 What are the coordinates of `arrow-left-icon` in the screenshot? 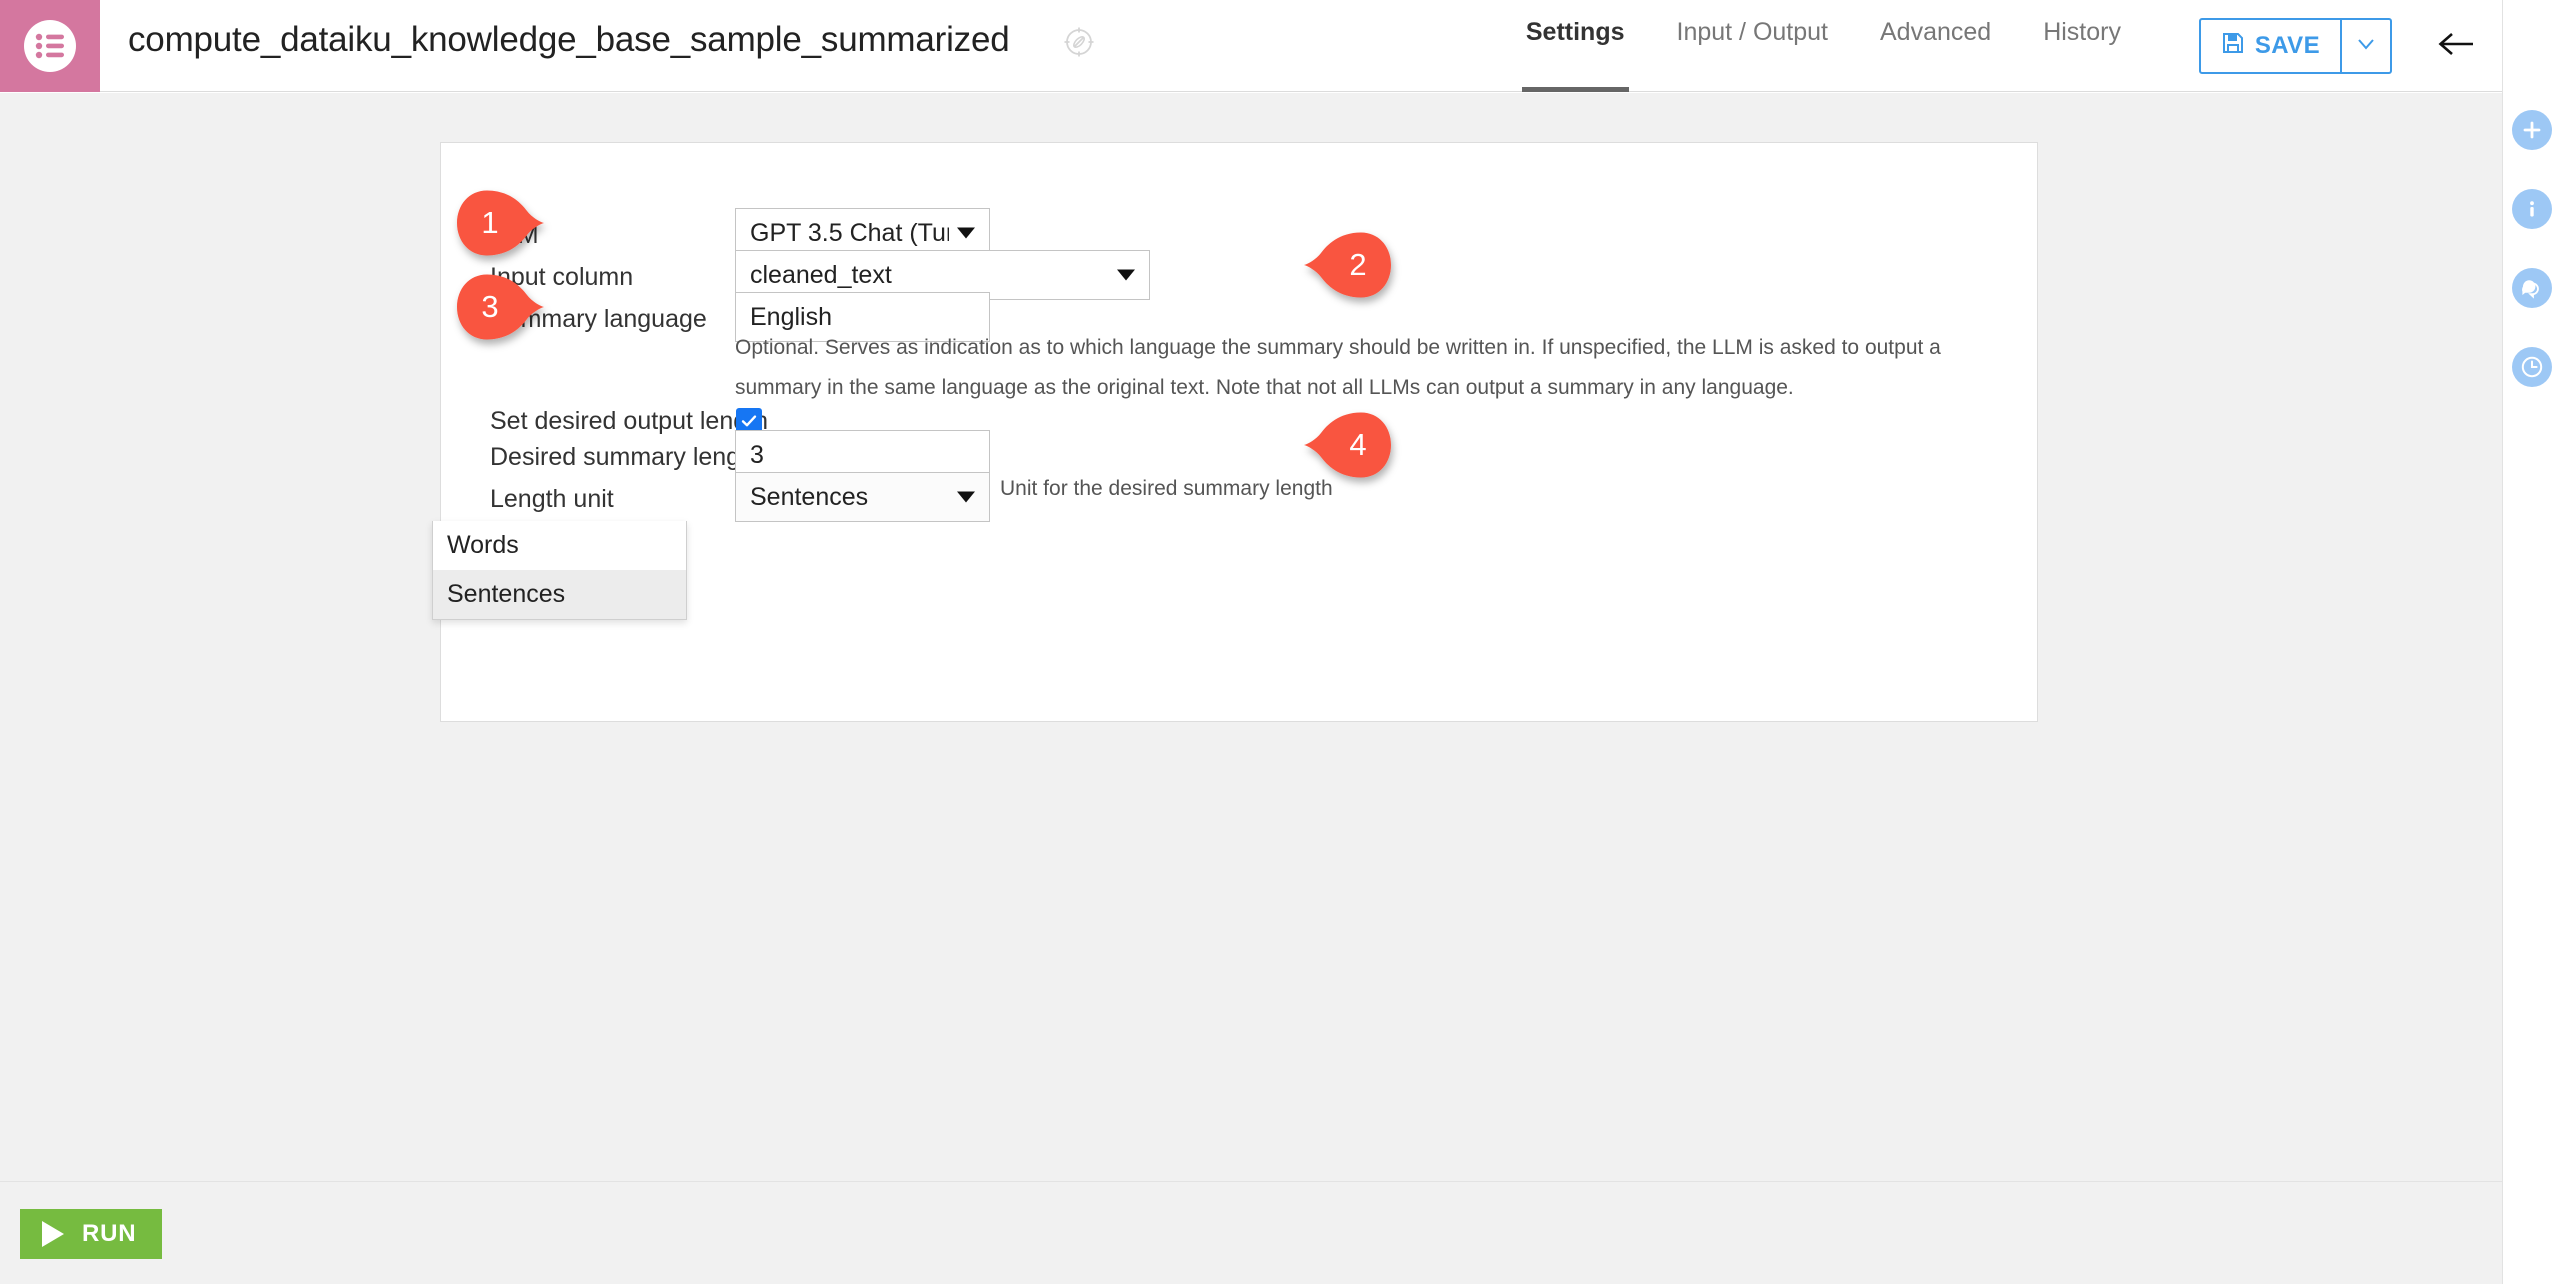 It's located at (2456, 46).